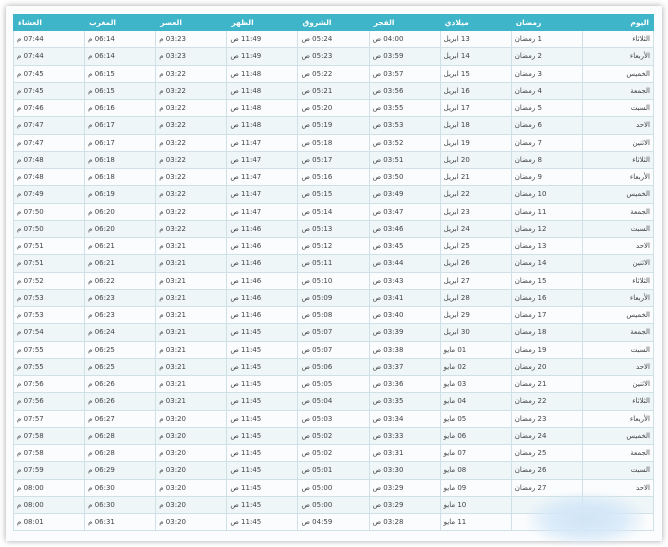  What do you see at coordinates (404, 453) in the screenshot?
I see `cell-fajr: 03:31 ص` at bounding box center [404, 453].